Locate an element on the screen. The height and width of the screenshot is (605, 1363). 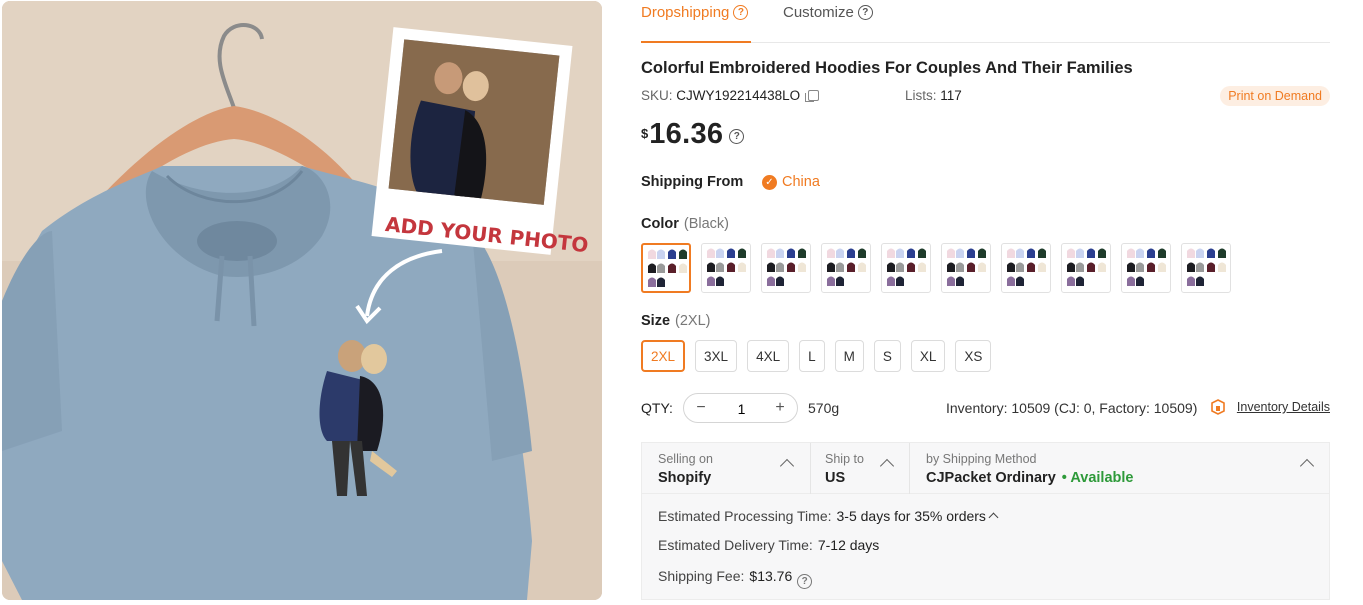
size-option-list: 2XL 3XL 4XL L M S XL XS is located at coordinates (816, 356).